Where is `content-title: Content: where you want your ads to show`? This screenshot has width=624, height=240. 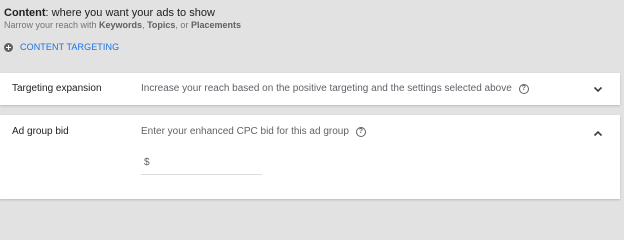
content-title: Content: where you want your ads to show is located at coordinates (109, 13).